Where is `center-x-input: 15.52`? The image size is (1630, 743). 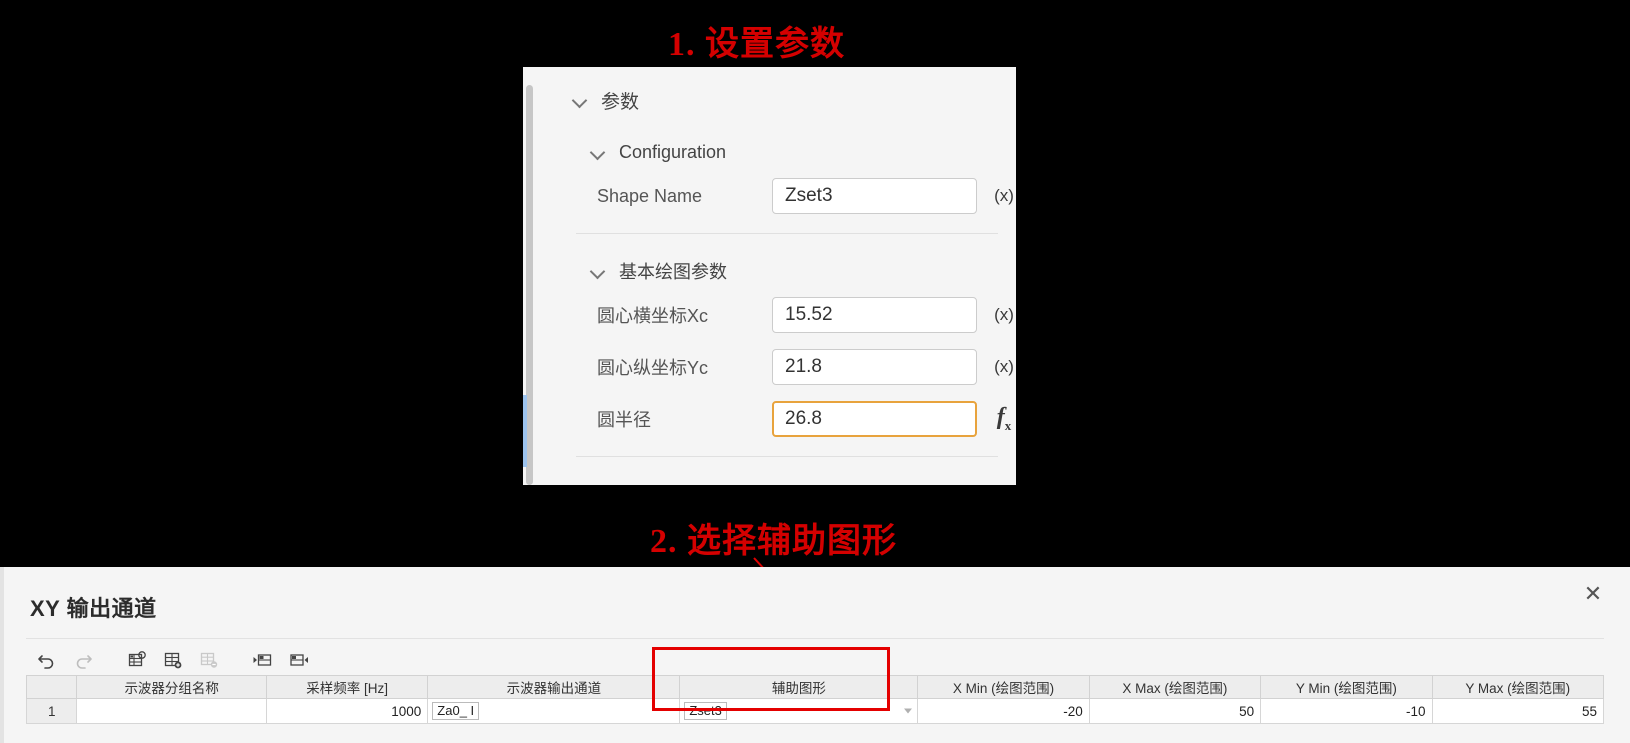 center-x-input: 15.52 is located at coordinates (874, 315).